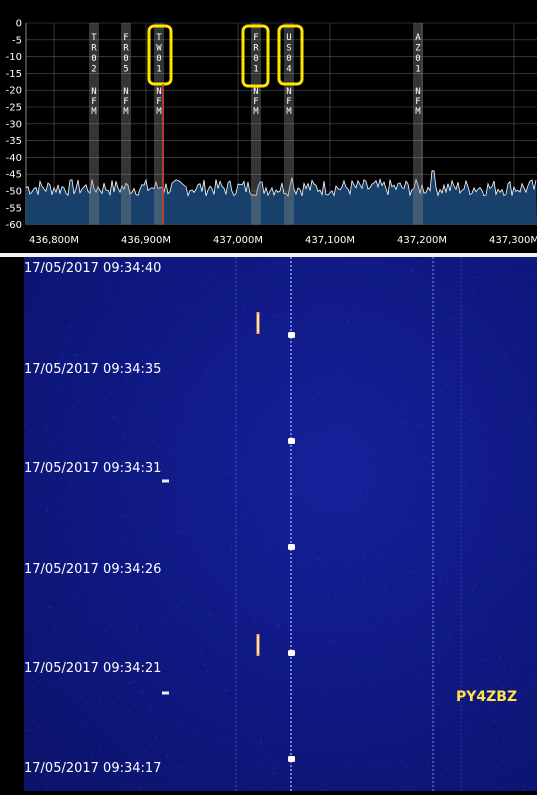  I want to click on channel-name-char: 1, so click(158, 70).